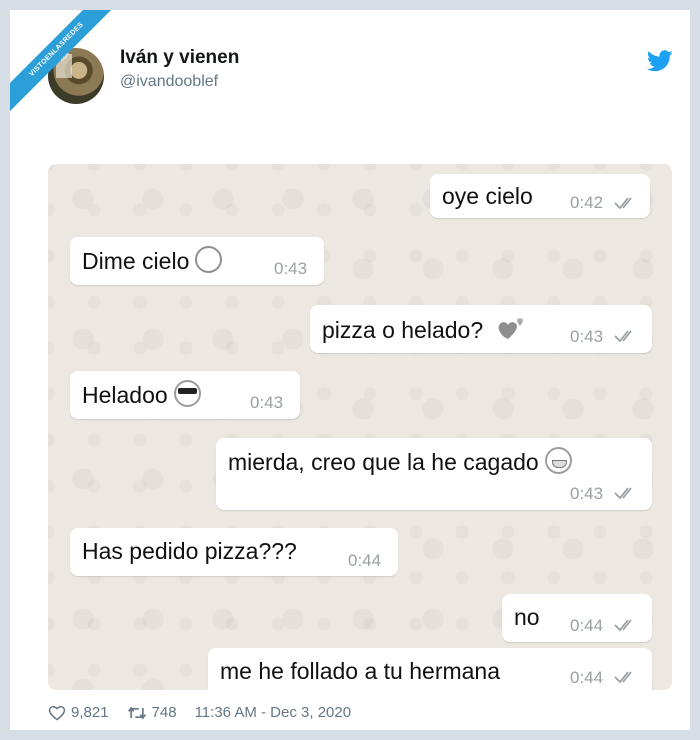  Describe the element at coordinates (527, 617) in the screenshot. I see `message-text: no` at that location.